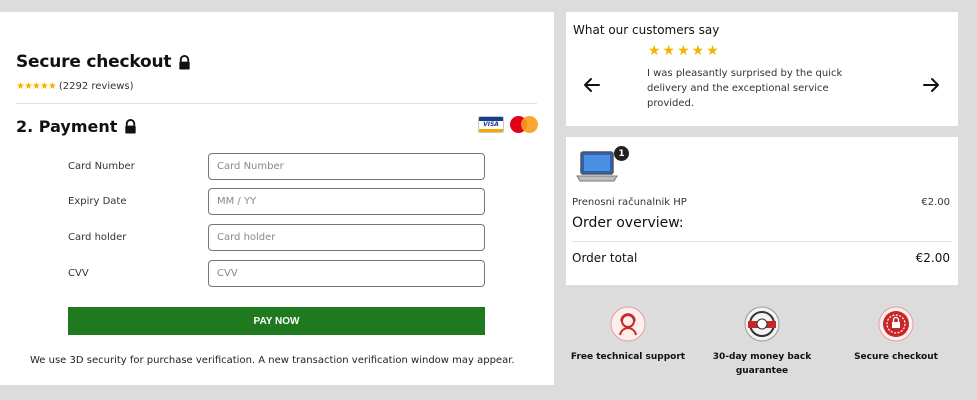  Describe the element at coordinates (931, 85) in the screenshot. I see `arrow-right-icon` at that location.